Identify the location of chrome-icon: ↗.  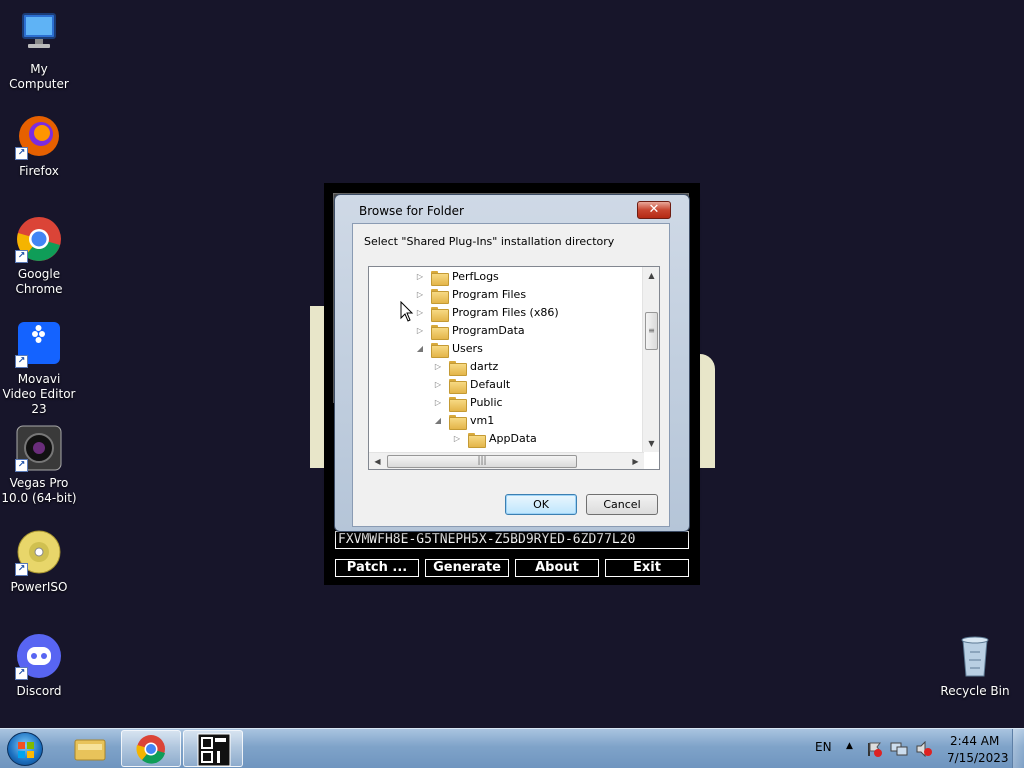
(39, 239).